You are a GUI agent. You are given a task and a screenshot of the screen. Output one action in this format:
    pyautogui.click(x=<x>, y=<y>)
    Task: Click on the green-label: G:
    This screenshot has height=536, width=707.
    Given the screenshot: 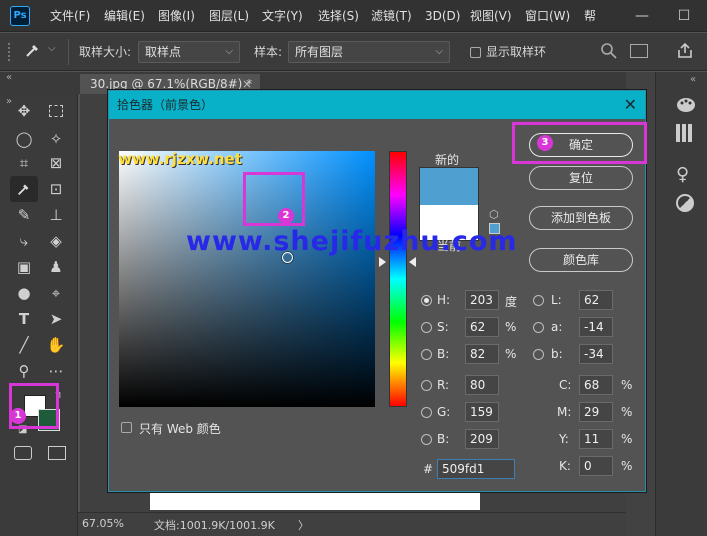 What is the action you would take?
    pyautogui.click(x=444, y=412)
    